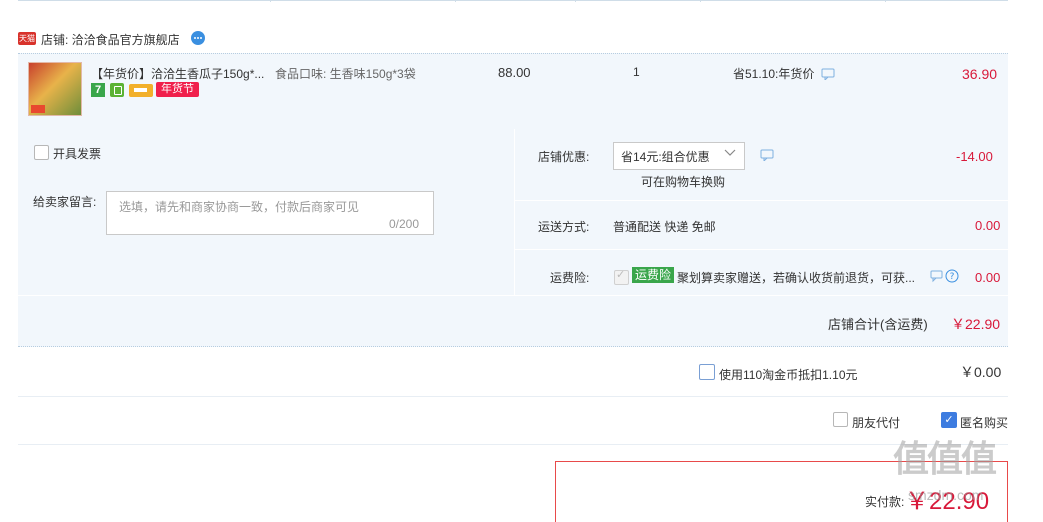  What do you see at coordinates (636, 72) in the screenshot?
I see `item-quantity: 1` at bounding box center [636, 72].